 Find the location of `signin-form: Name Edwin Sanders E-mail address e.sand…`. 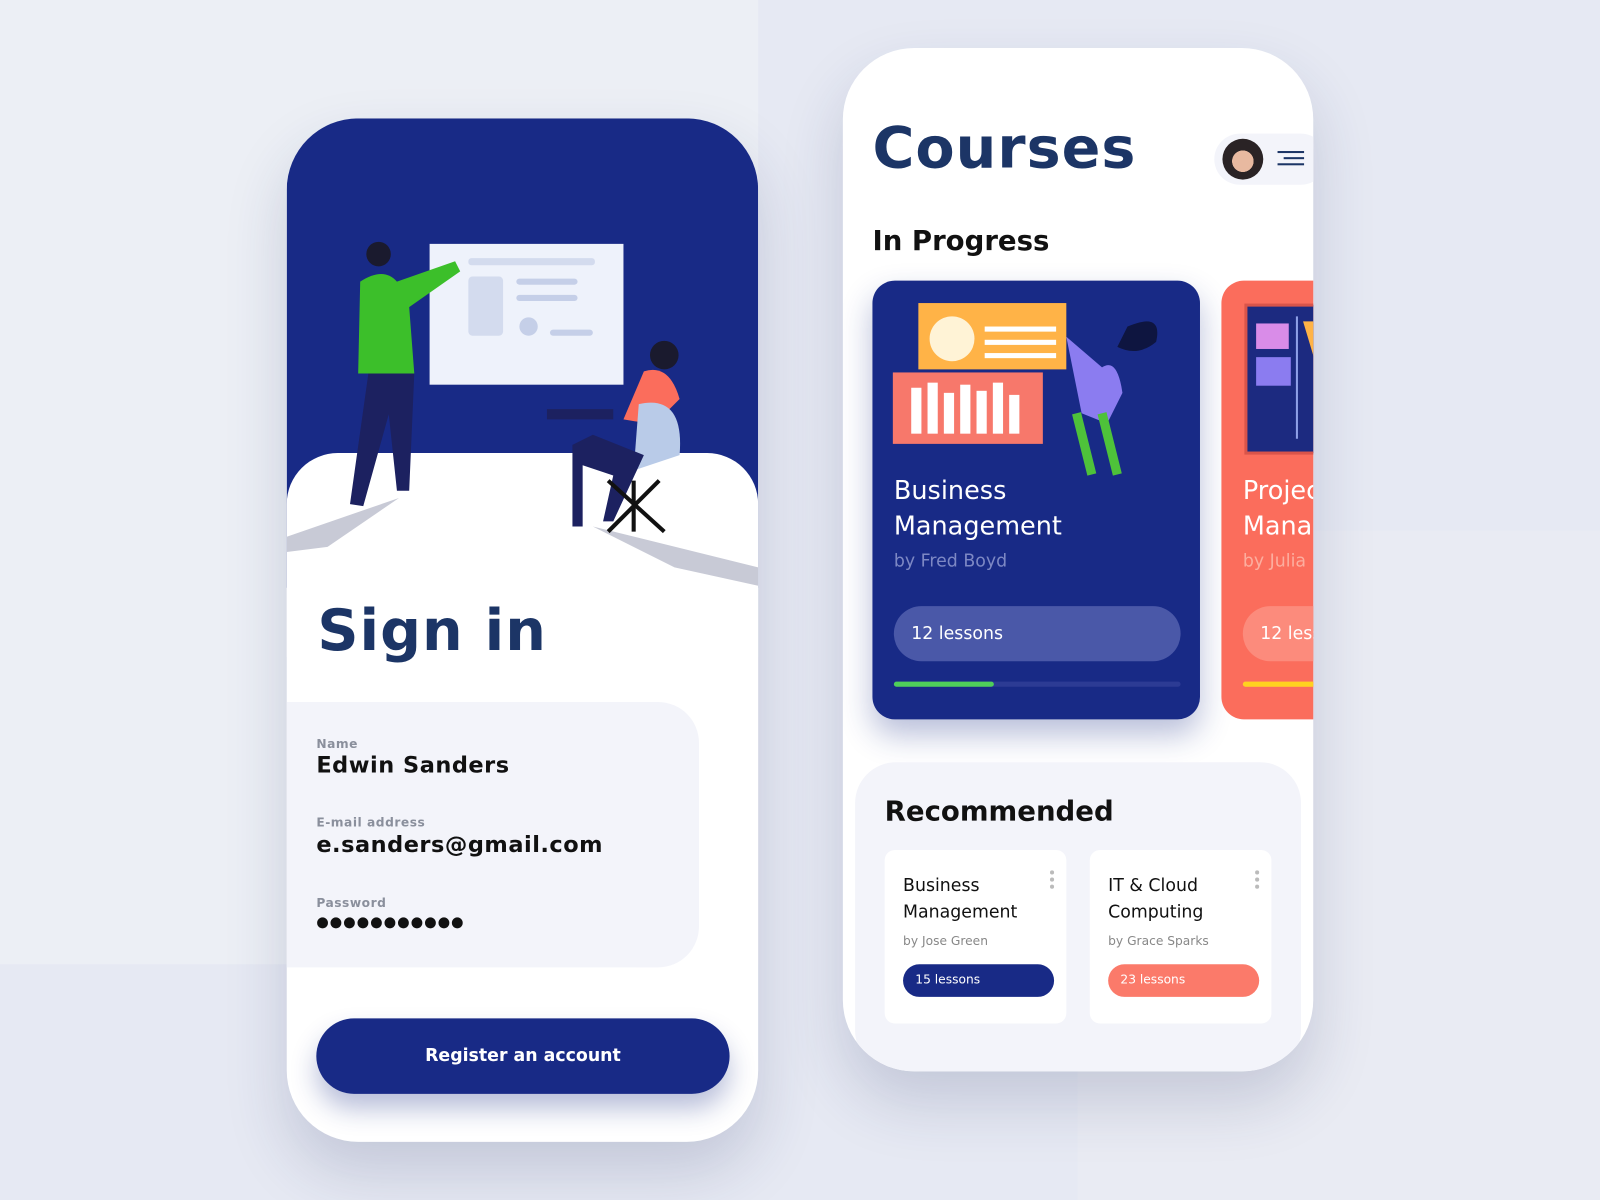

signin-form: Name Edwin Sanders E-mail address e.sand… is located at coordinates (492, 835).